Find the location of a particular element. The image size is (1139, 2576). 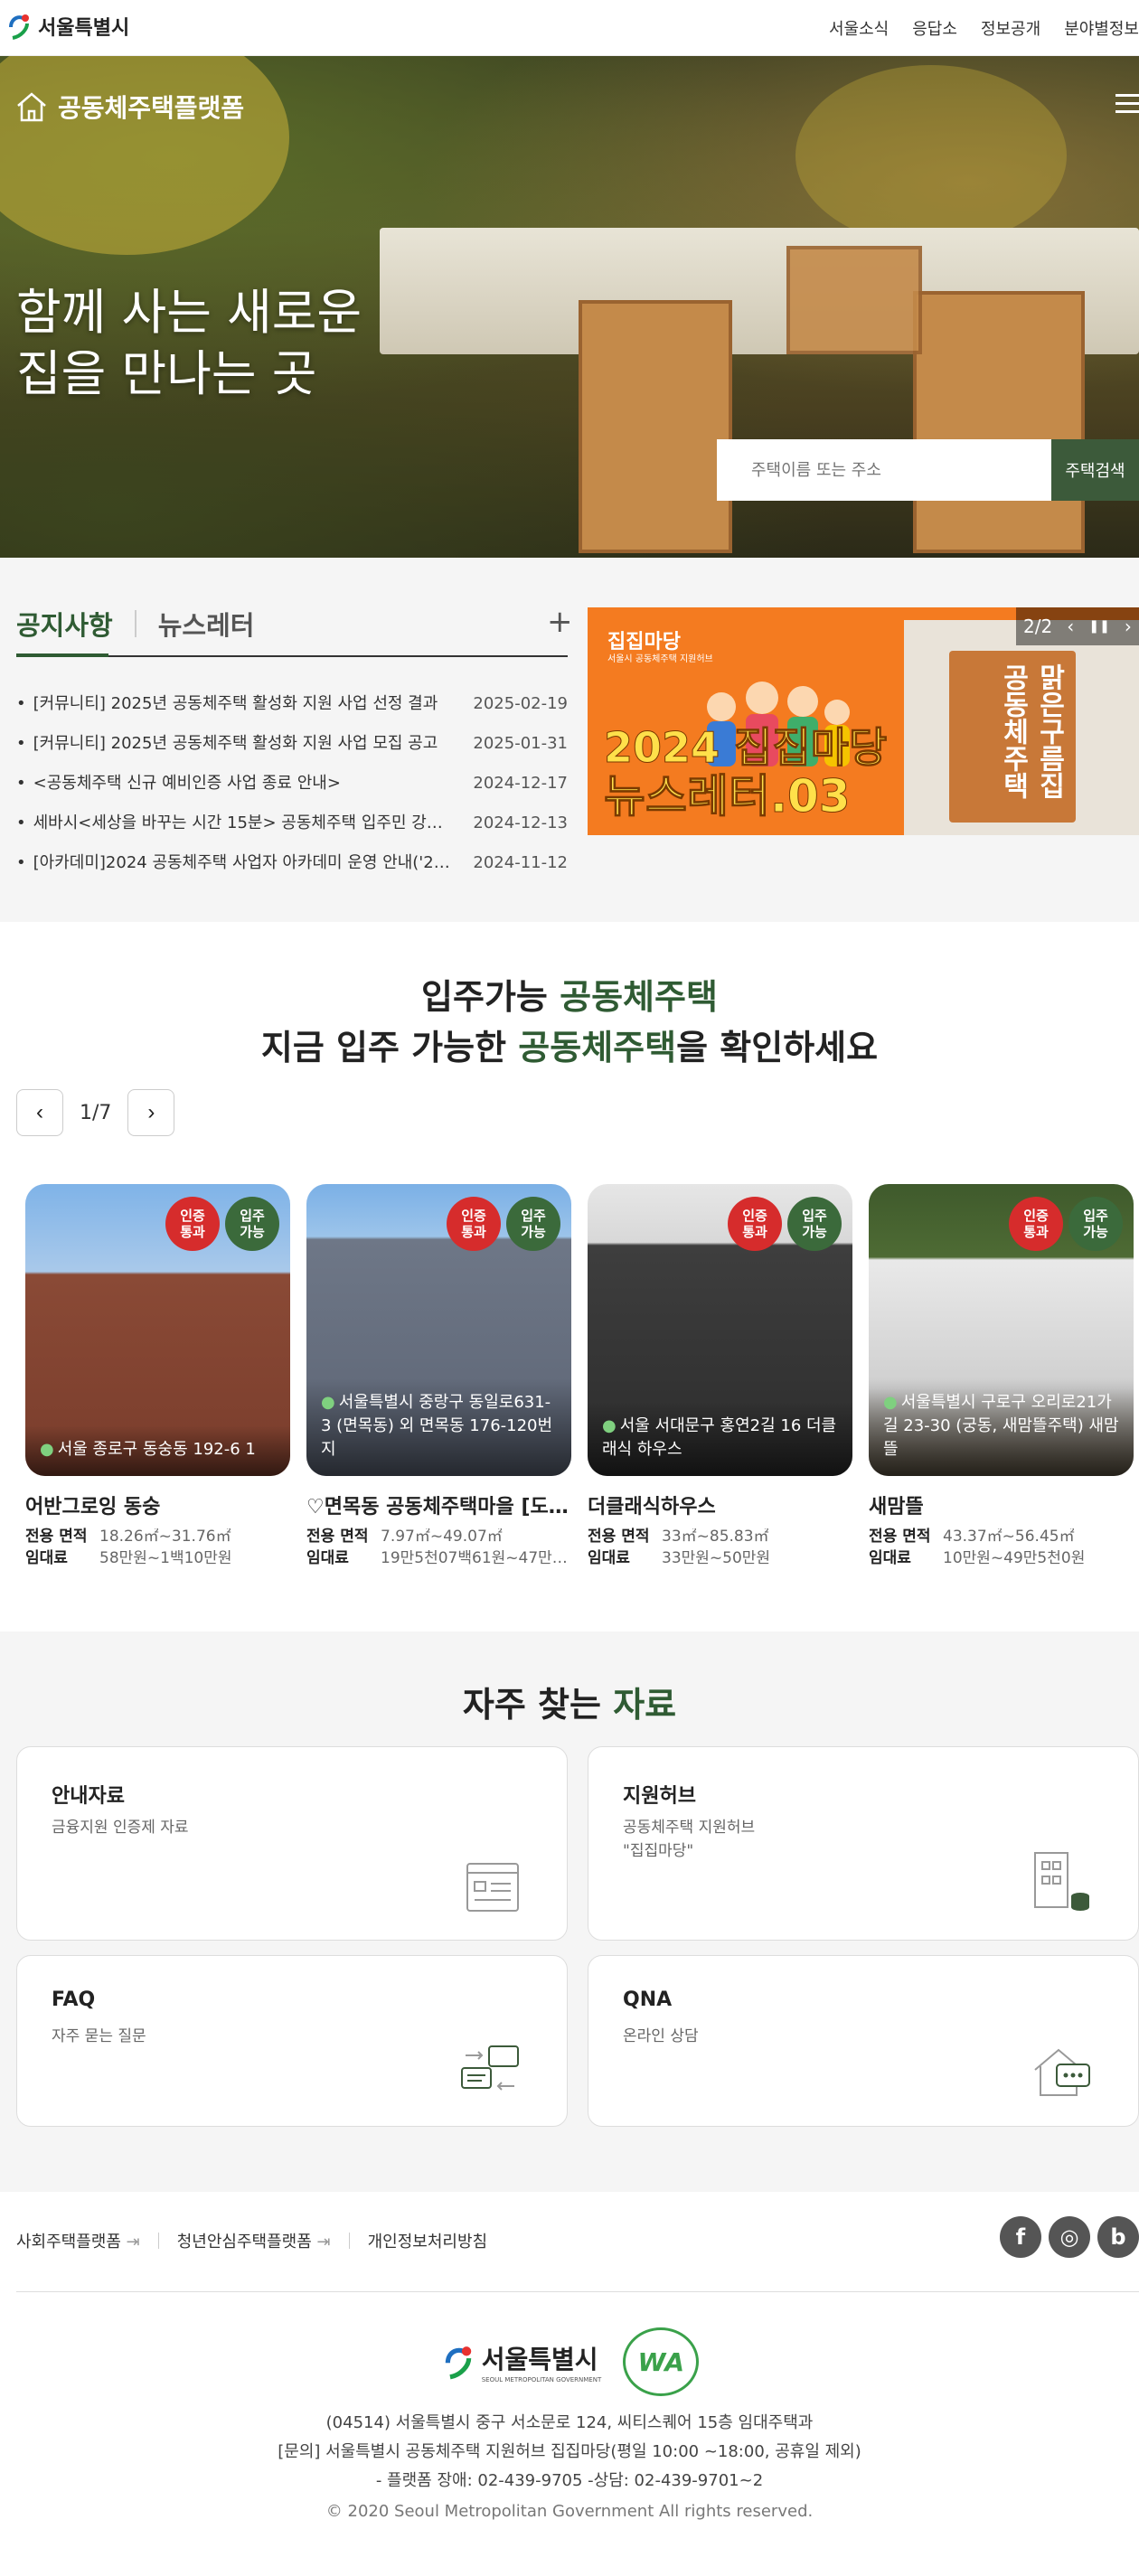

footer-link-social-housing: 사회주택플랫폼 ⇥ is located at coordinates (78, 2241).